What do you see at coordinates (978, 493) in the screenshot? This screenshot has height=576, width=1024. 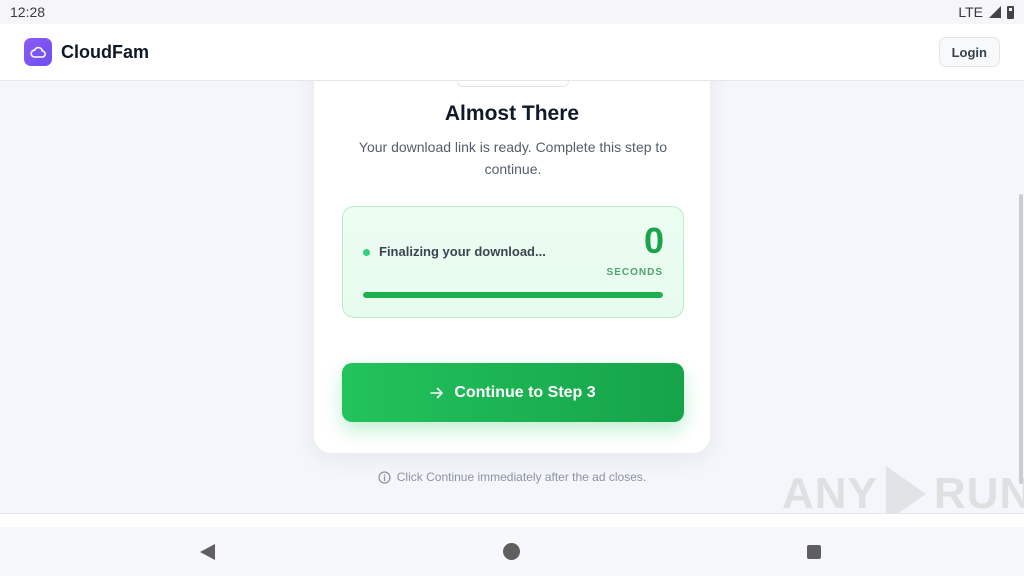 I see `watermark-right: RUN` at bounding box center [978, 493].